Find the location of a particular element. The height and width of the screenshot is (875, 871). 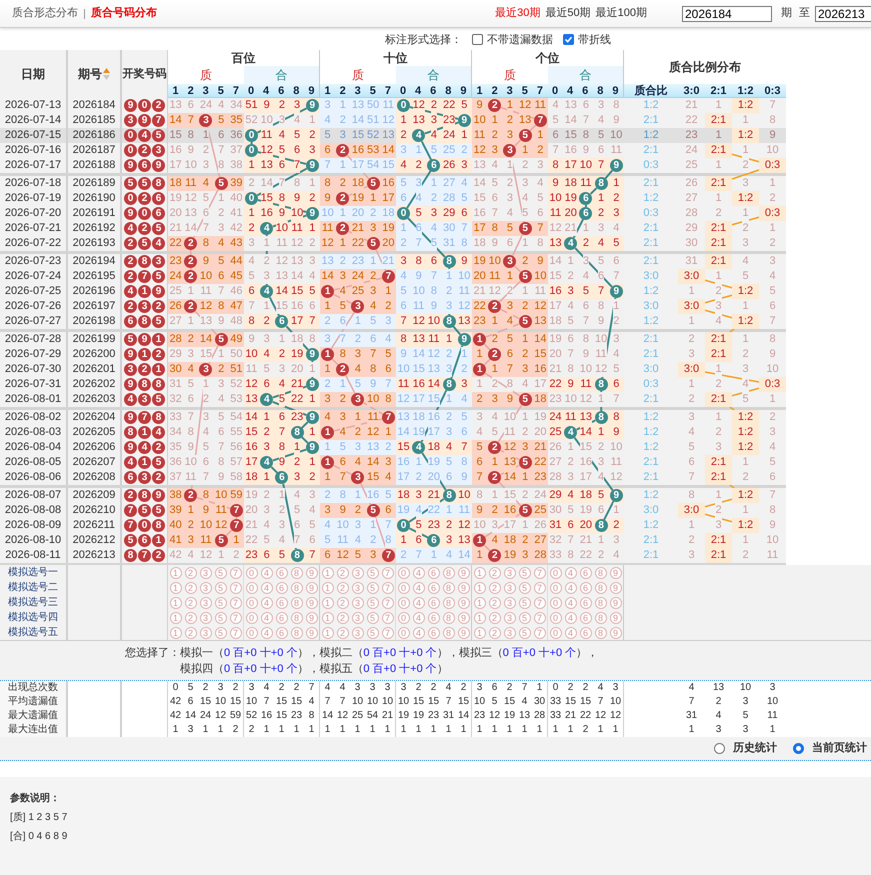

from-issue-field: 2026184 is located at coordinates (727, 14).